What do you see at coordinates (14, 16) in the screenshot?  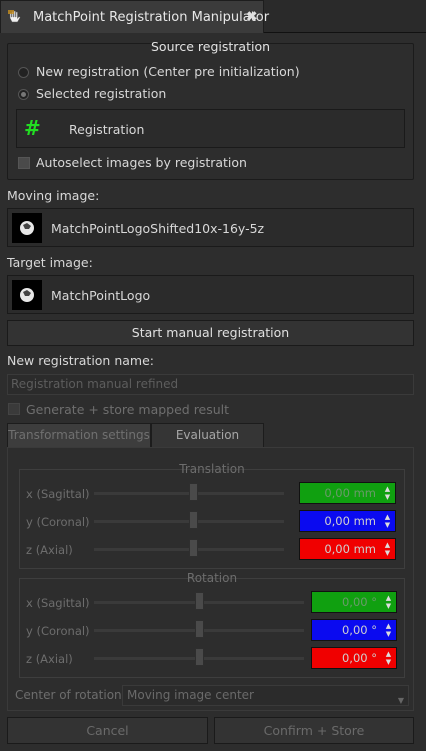 I see `matchpoint-hand-icon` at bounding box center [14, 16].